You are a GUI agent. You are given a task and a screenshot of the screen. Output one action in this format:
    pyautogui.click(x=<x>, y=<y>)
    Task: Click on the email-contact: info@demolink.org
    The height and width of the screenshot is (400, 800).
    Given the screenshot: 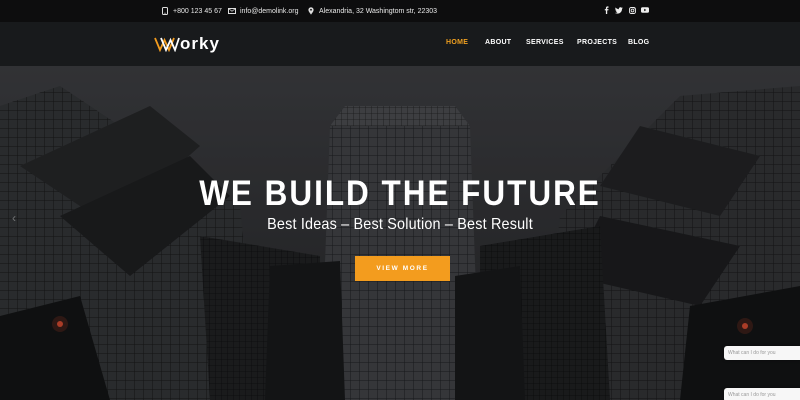 What is the action you would take?
    pyautogui.click(x=263, y=11)
    